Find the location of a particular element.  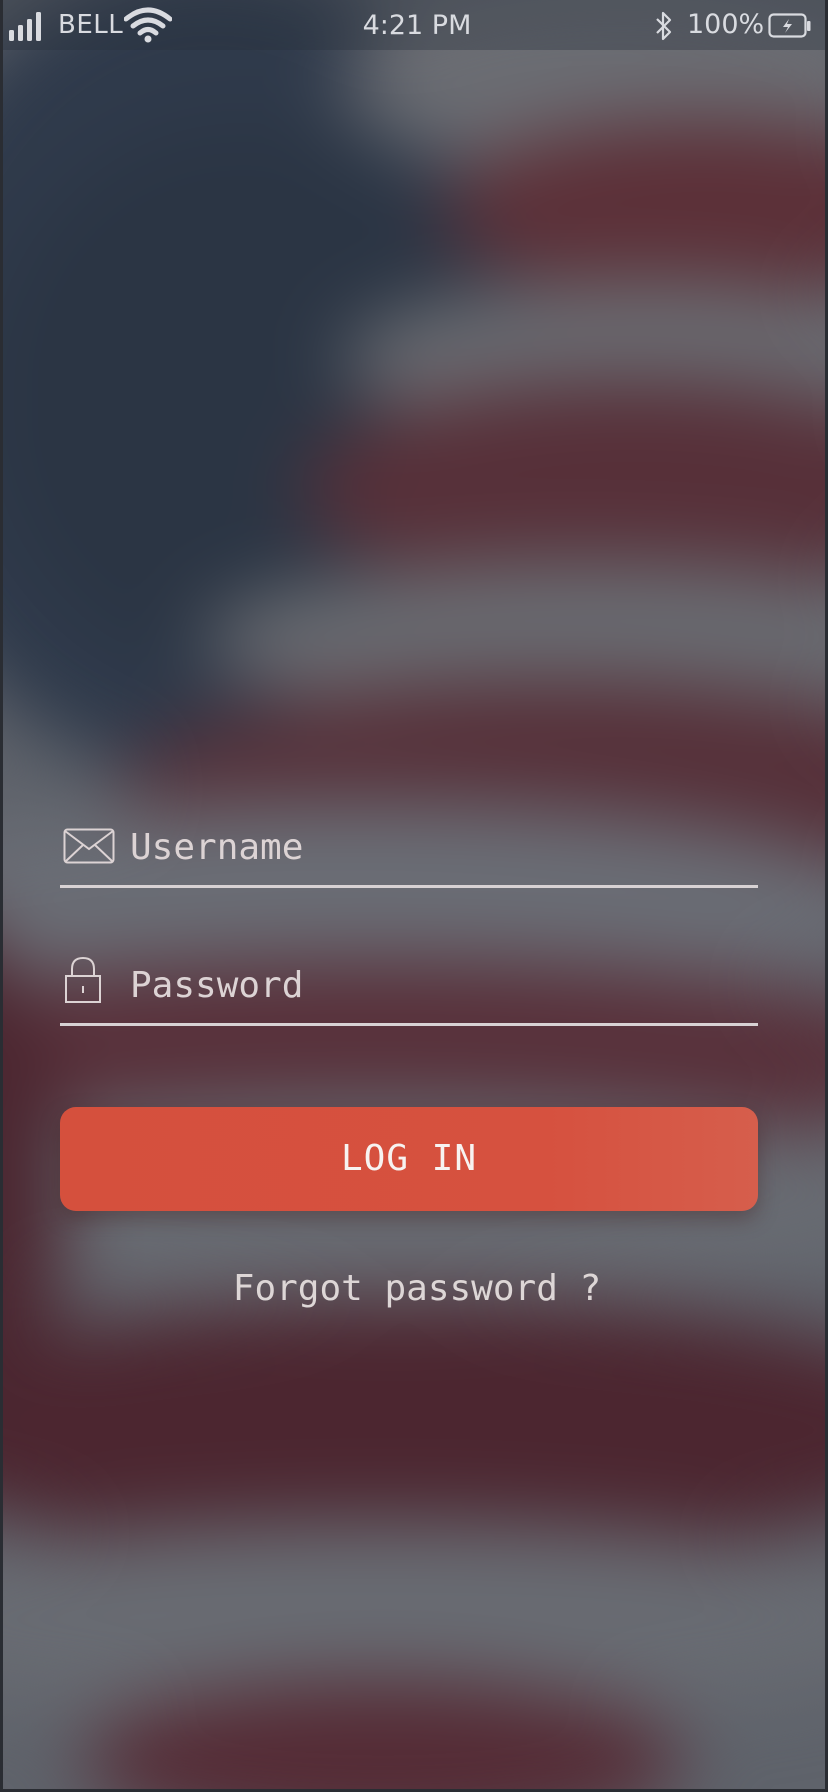

mail-icon is located at coordinates (89, 848).